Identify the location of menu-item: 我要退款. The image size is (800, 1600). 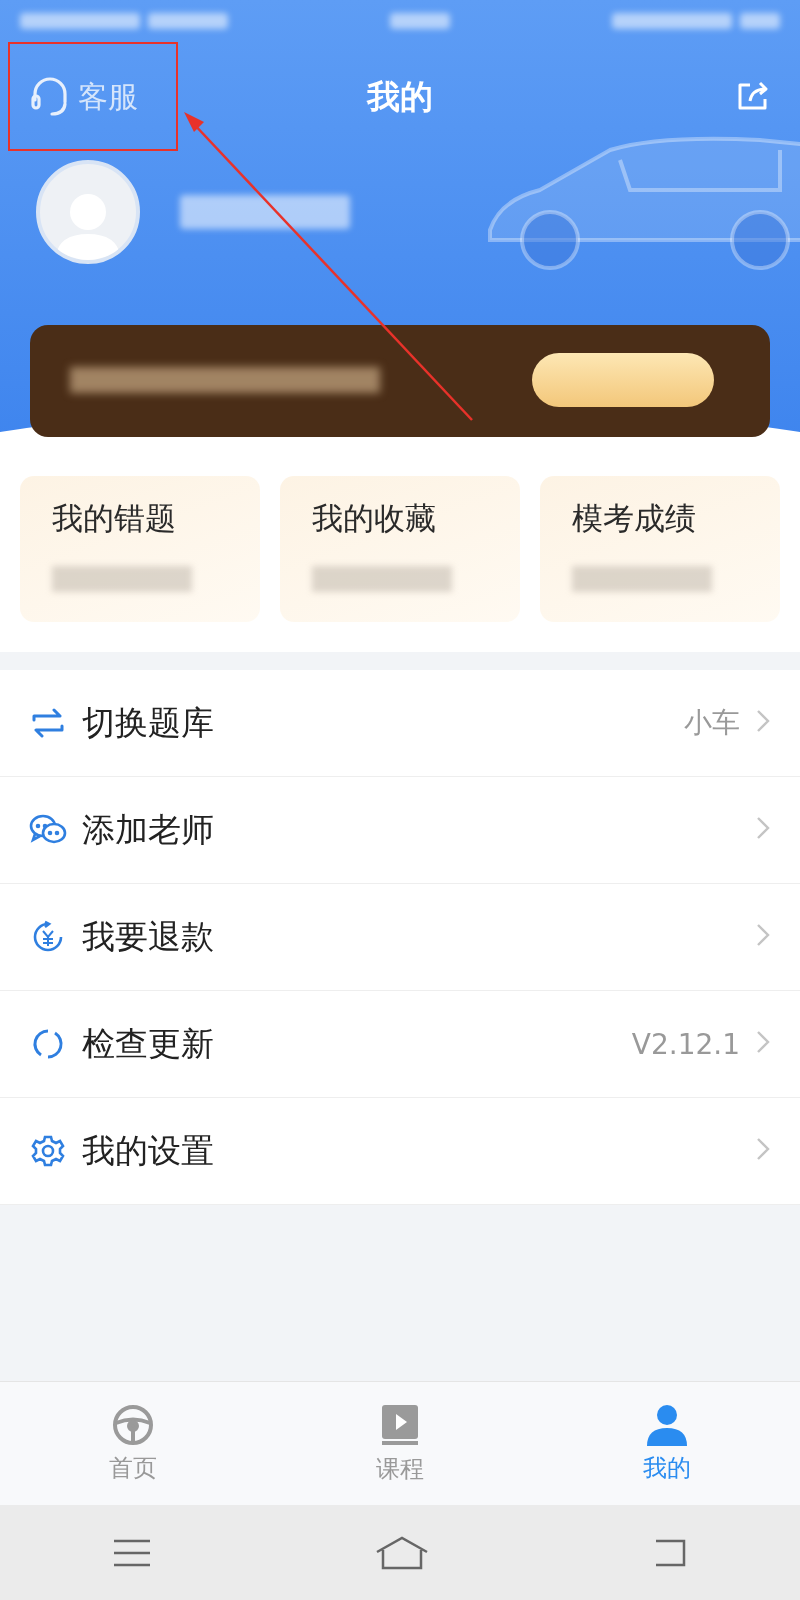
(400, 937).